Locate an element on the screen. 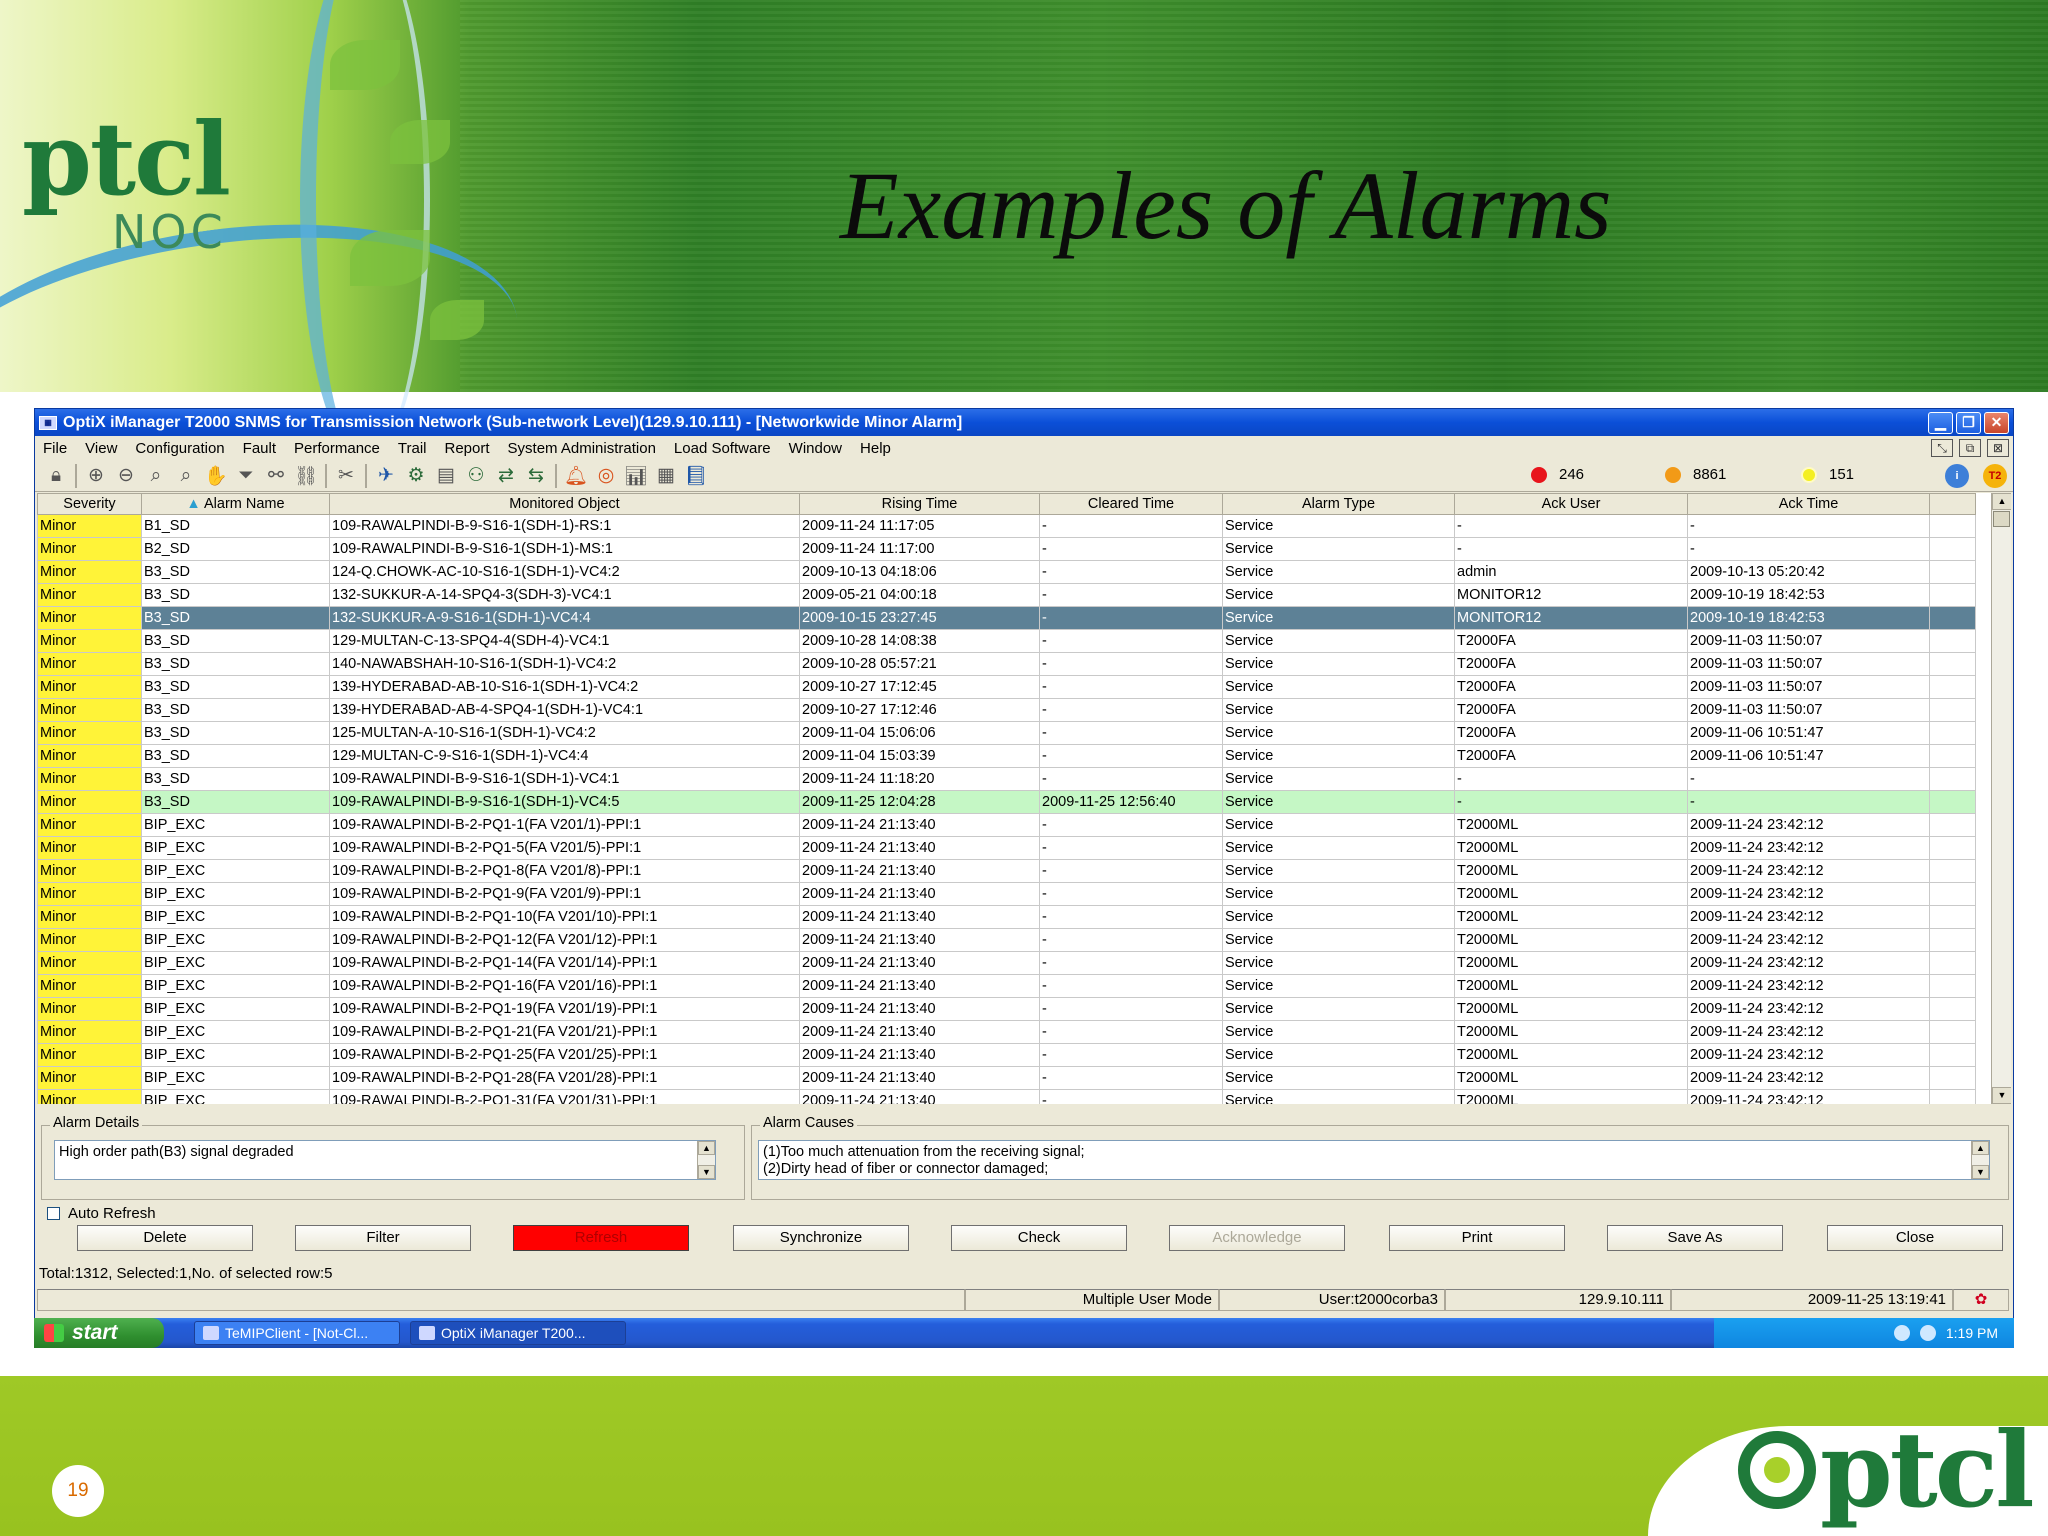 The height and width of the screenshot is (1536, 2048). ne-manager-icon: ▤ is located at coordinates (446, 476).